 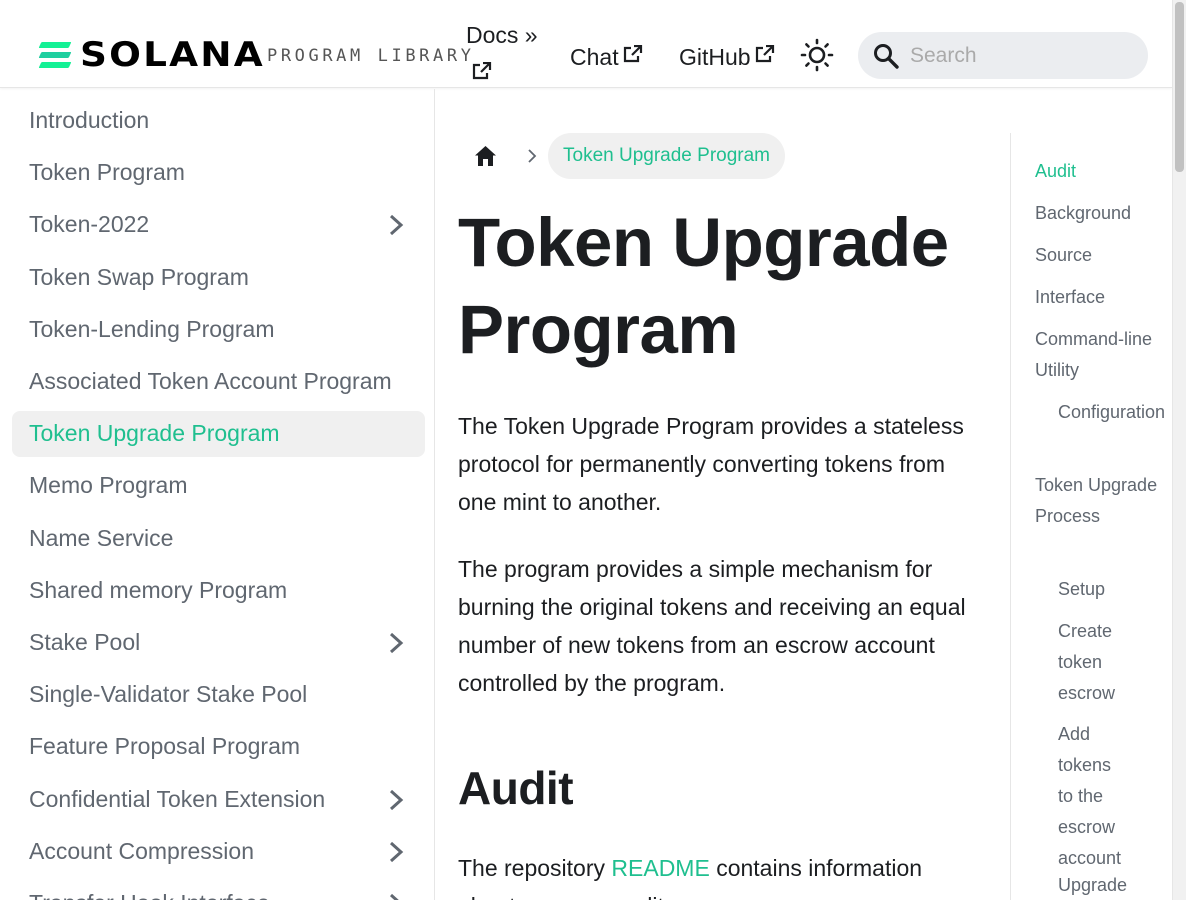 I want to click on sidebar-item: Shared memory Program, so click(x=218, y=591).